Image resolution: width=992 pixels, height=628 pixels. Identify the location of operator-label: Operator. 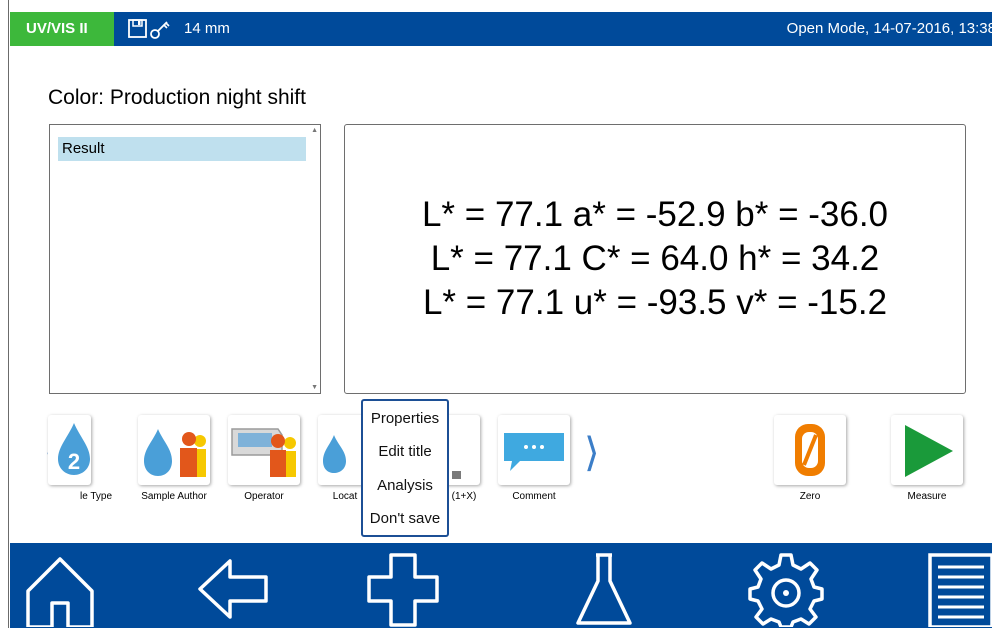
(264, 496).